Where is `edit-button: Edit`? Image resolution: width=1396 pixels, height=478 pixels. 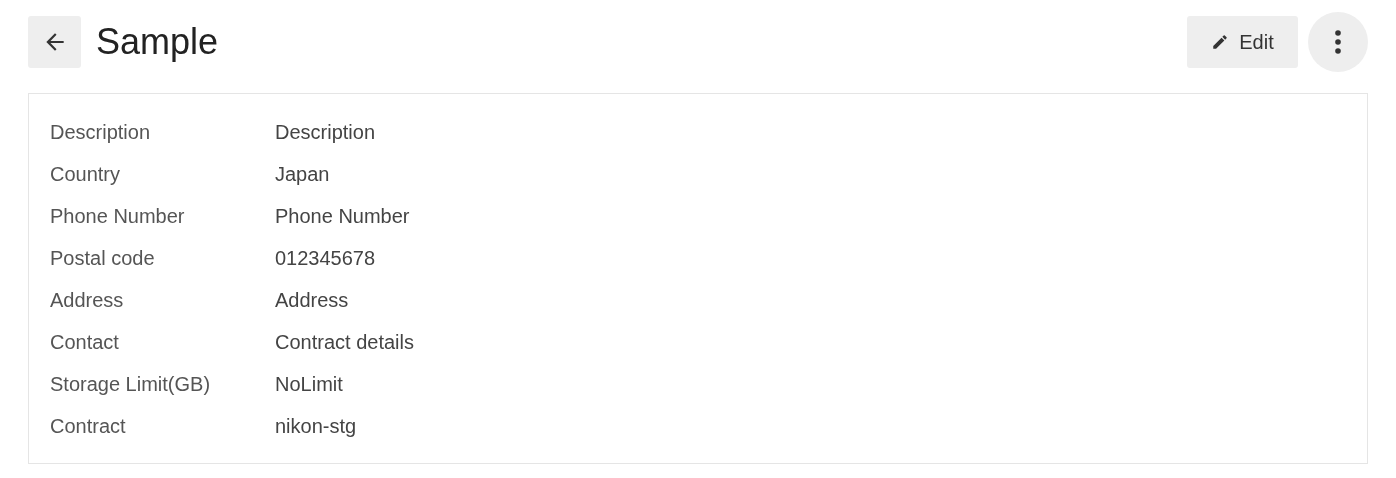
edit-button: Edit is located at coordinates (1242, 42).